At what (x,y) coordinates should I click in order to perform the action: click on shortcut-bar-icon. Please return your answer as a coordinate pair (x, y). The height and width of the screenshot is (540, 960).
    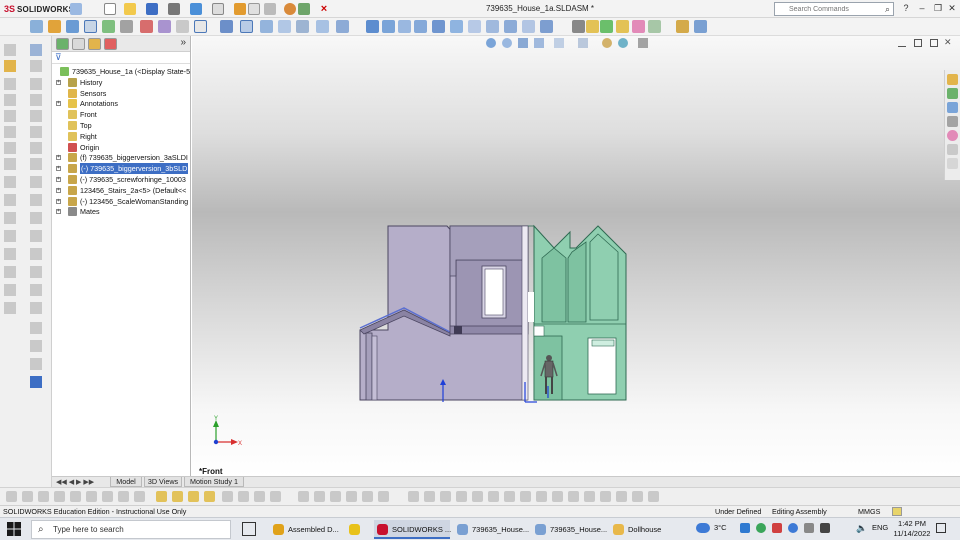
    Looking at the image, I should click on (622, 26).